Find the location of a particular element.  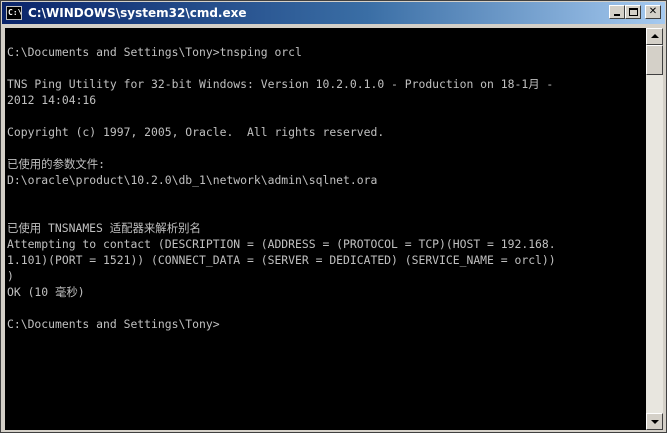

arrow-up-icon is located at coordinates (655, 36).